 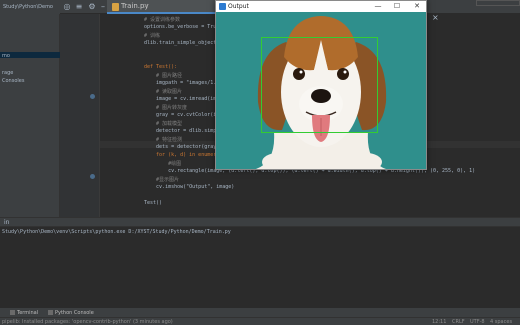 What do you see at coordinates (260, 312) in the screenshot?
I see `bottom-tool-tabs: Terminal Python Console` at bounding box center [260, 312].